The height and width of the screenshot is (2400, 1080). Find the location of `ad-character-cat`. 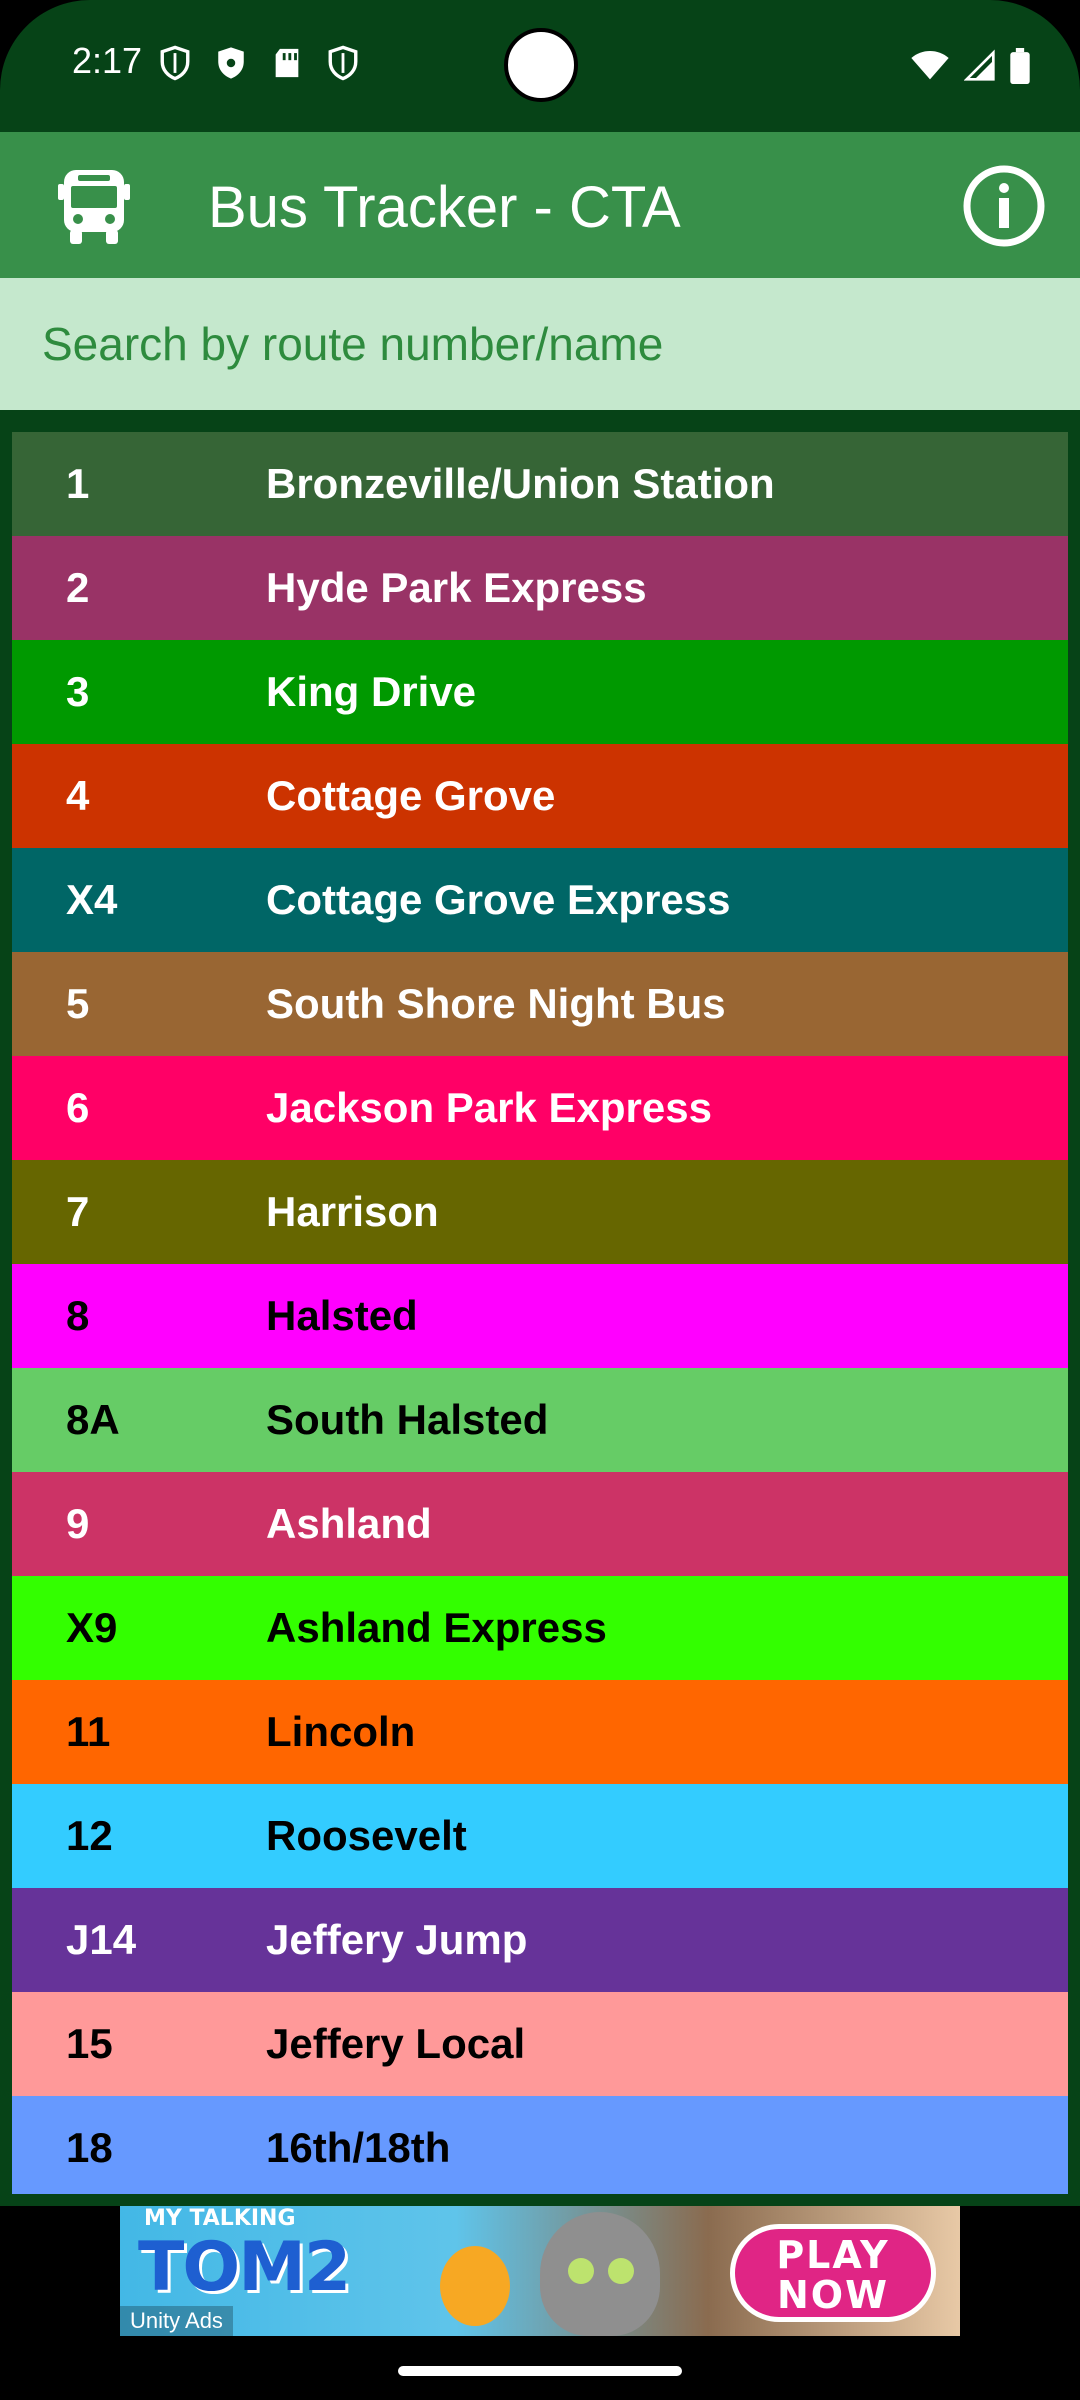

ad-character-cat is located at coordinates (600, 2274).